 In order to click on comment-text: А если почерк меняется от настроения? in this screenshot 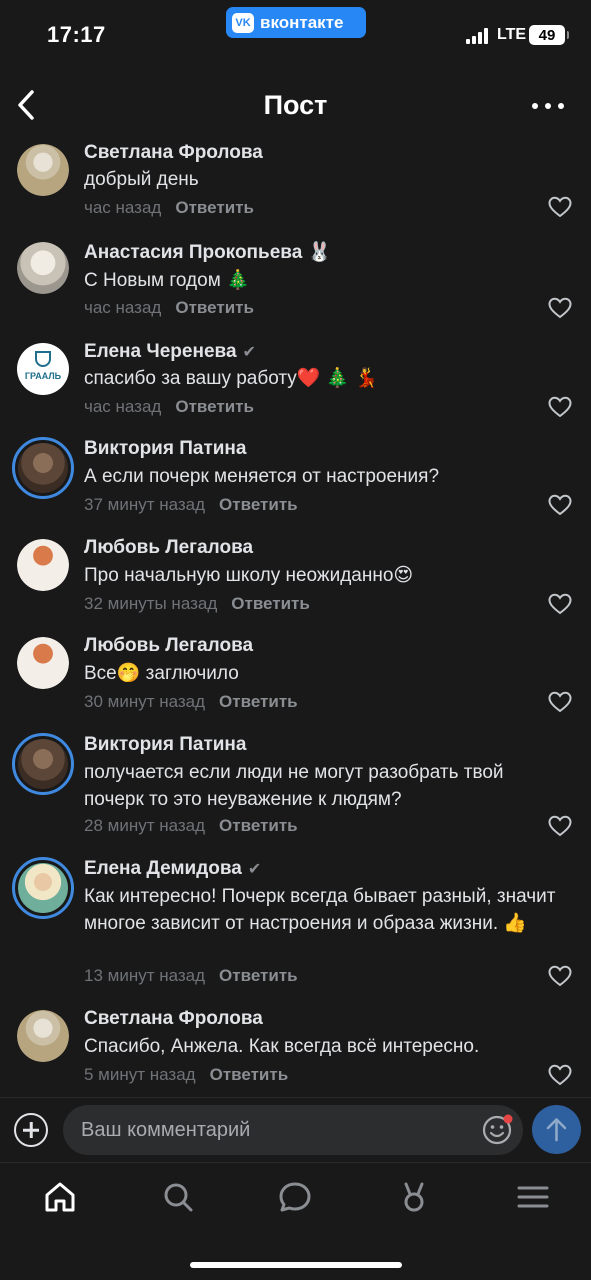, I will do `click(262, 476)`.